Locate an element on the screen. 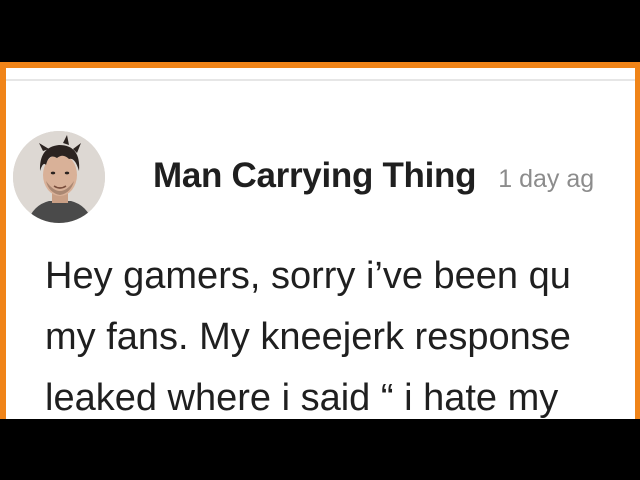 Image resolution: width=640 pixels, height=480 pixels. comment-header: Man Carrying Thing 1 day ag is located at coordinates (373, 176).